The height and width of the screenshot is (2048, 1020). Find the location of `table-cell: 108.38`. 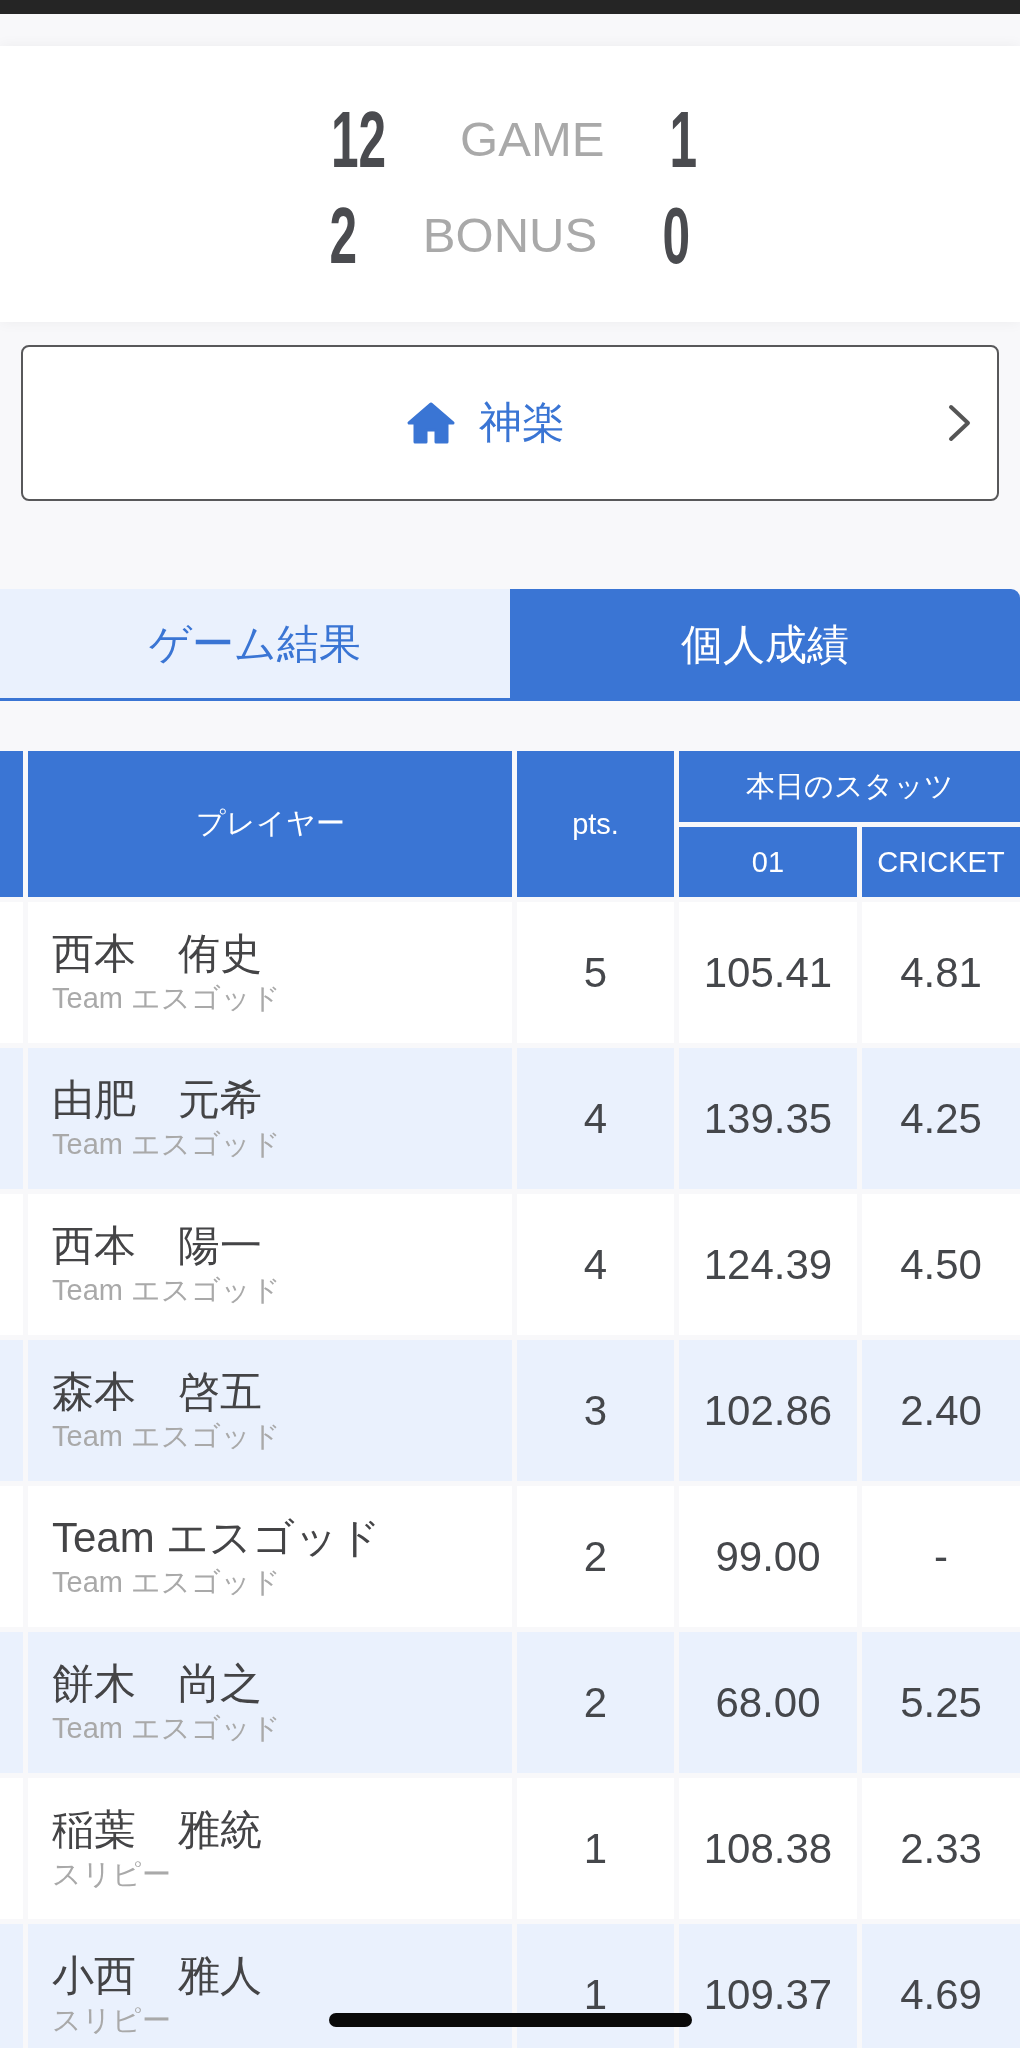

table-cell: 108.38 is located at coordinates (768, 1848).